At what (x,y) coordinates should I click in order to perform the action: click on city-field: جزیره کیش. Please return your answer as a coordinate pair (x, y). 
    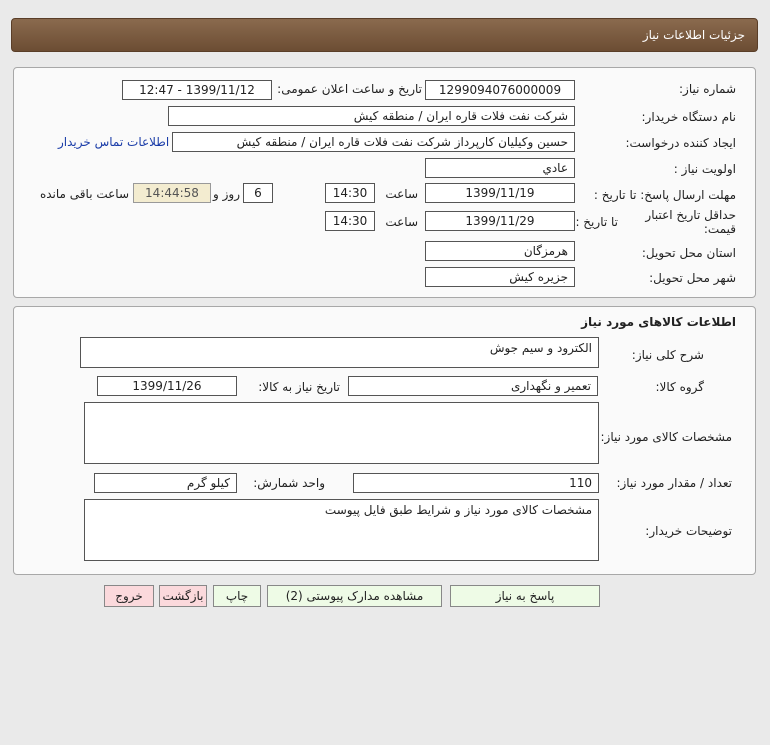
    Looking at the image, I should click on (500, 277).